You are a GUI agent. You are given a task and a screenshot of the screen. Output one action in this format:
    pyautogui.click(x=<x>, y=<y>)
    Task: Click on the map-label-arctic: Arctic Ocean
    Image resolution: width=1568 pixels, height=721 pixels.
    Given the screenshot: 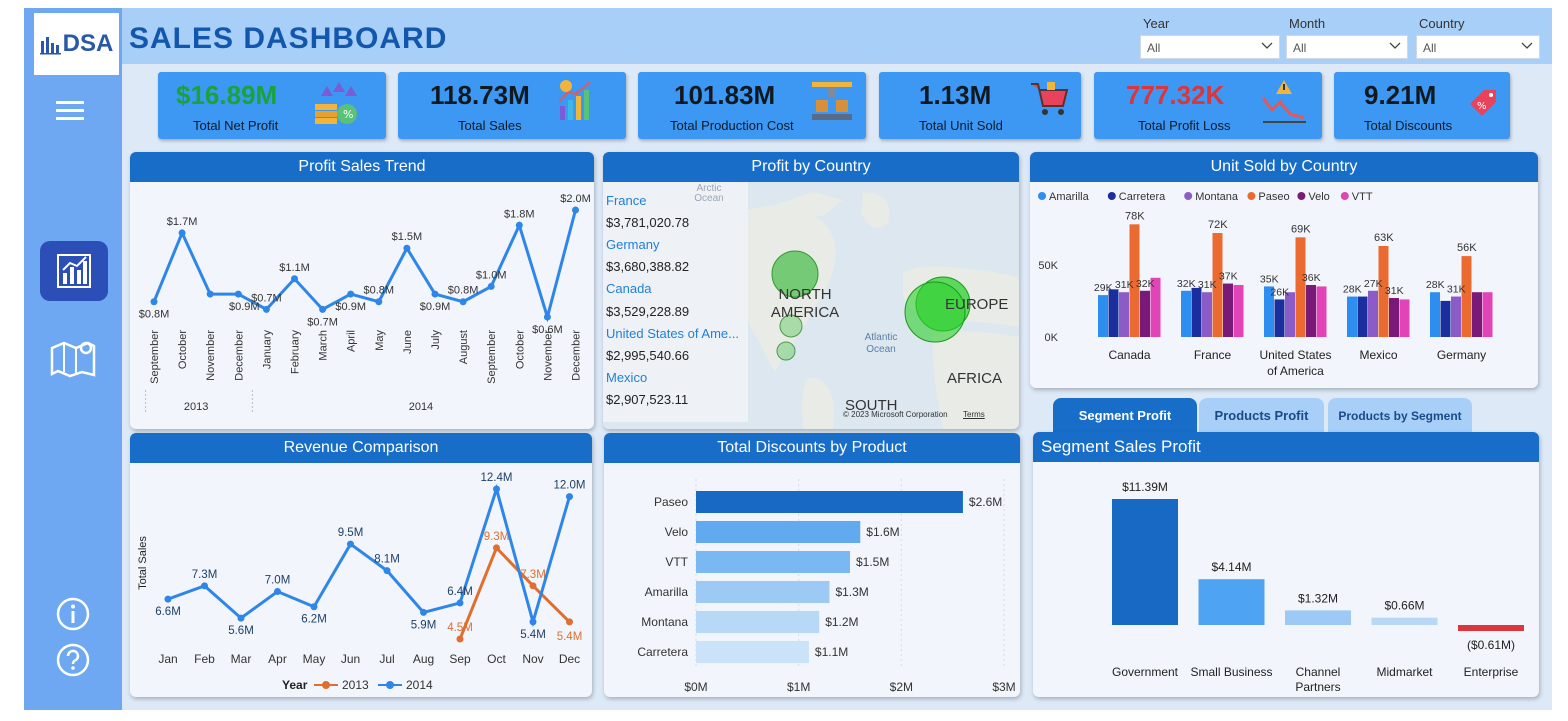 What is the action you would take?
    pyautogui.click(x=709, y=193)
    